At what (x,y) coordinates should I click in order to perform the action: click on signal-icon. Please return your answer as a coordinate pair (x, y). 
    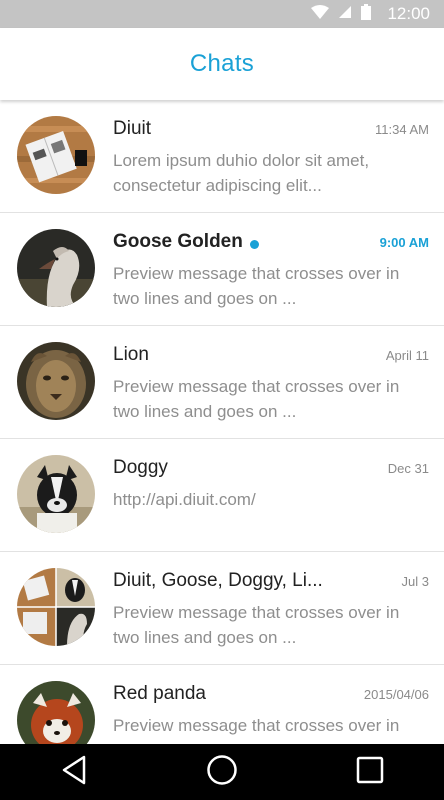
    Looking at the image, I should click on (345, 14).